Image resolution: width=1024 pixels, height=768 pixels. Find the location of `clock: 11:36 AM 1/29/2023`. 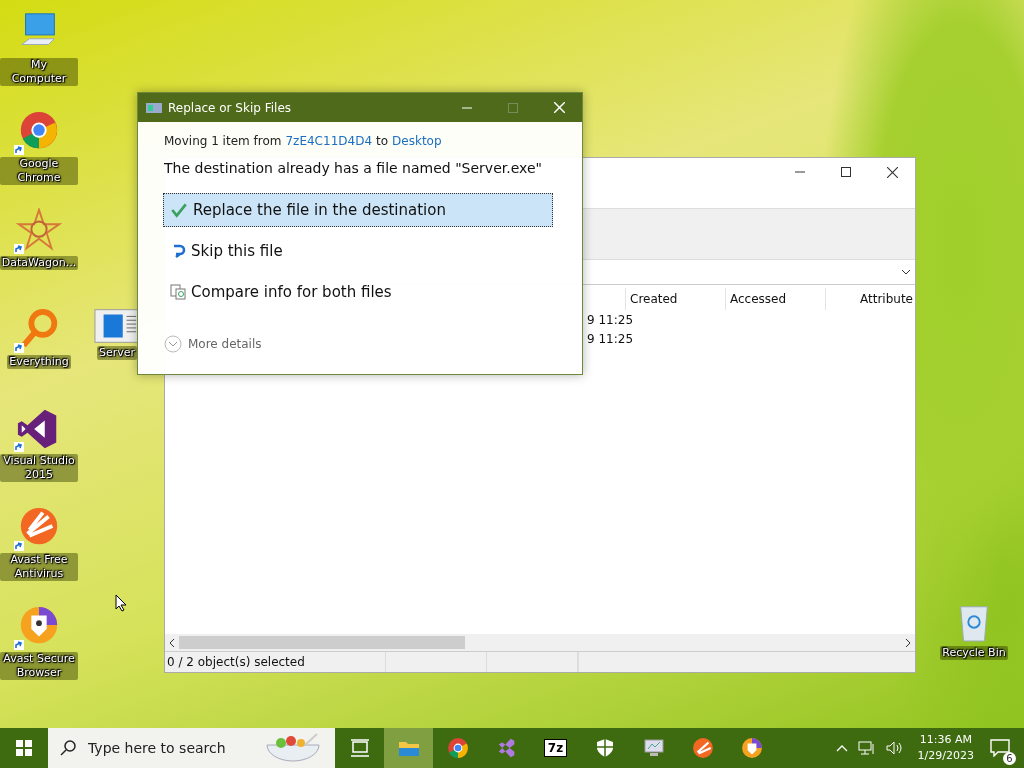

clock: 11:36 AM 1/29/2023 is located at coordinates (945, 748).